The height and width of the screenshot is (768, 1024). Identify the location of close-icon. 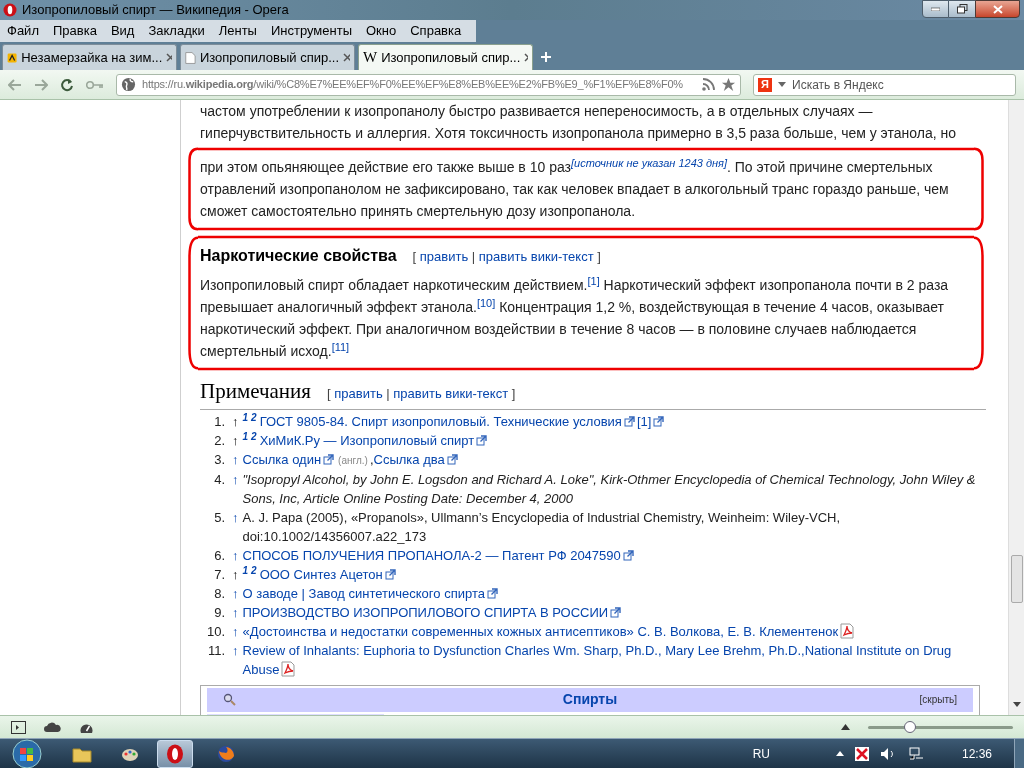
(997, 9).